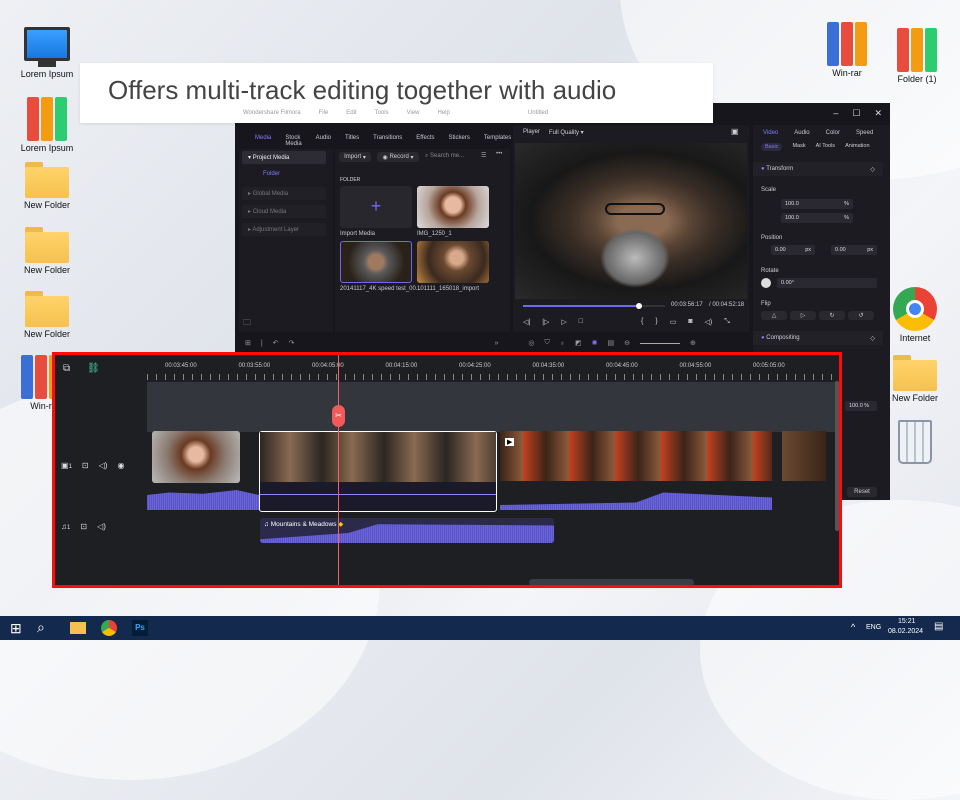  I want to click on tab-stickers: Stickers, so click(459, 142).